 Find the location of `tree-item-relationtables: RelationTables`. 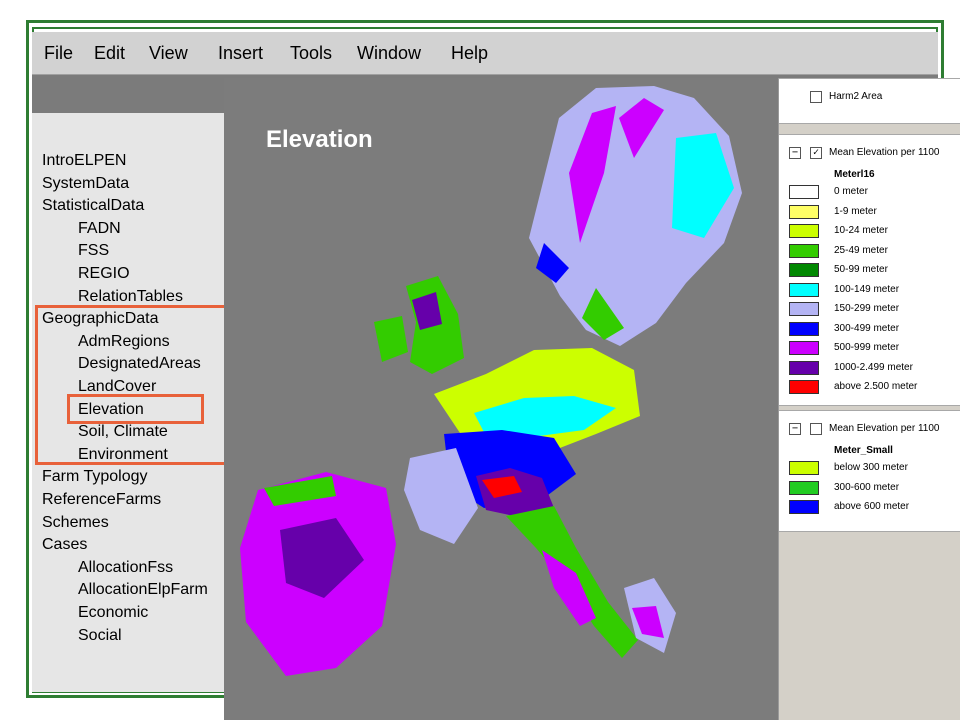

tree-item-relationtables: RelationTables is located at coordinates (130, 297).